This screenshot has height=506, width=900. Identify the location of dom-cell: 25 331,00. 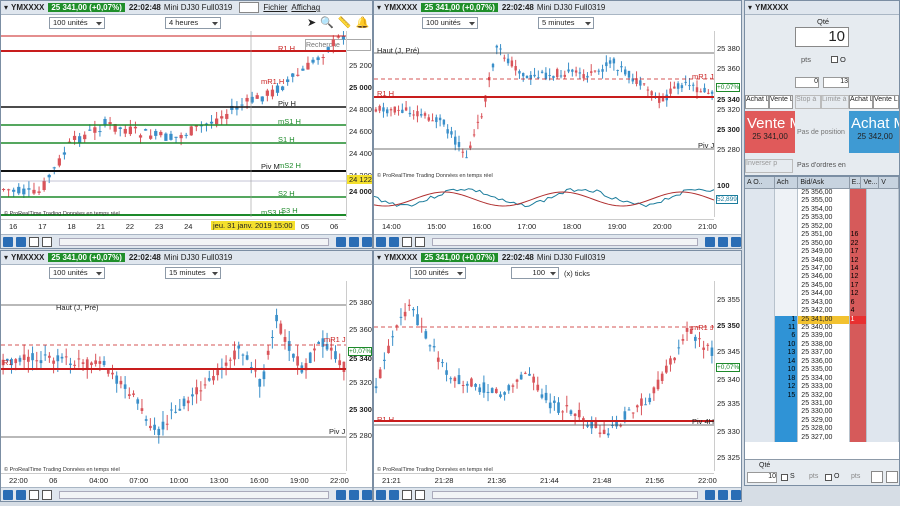
(824, 404).